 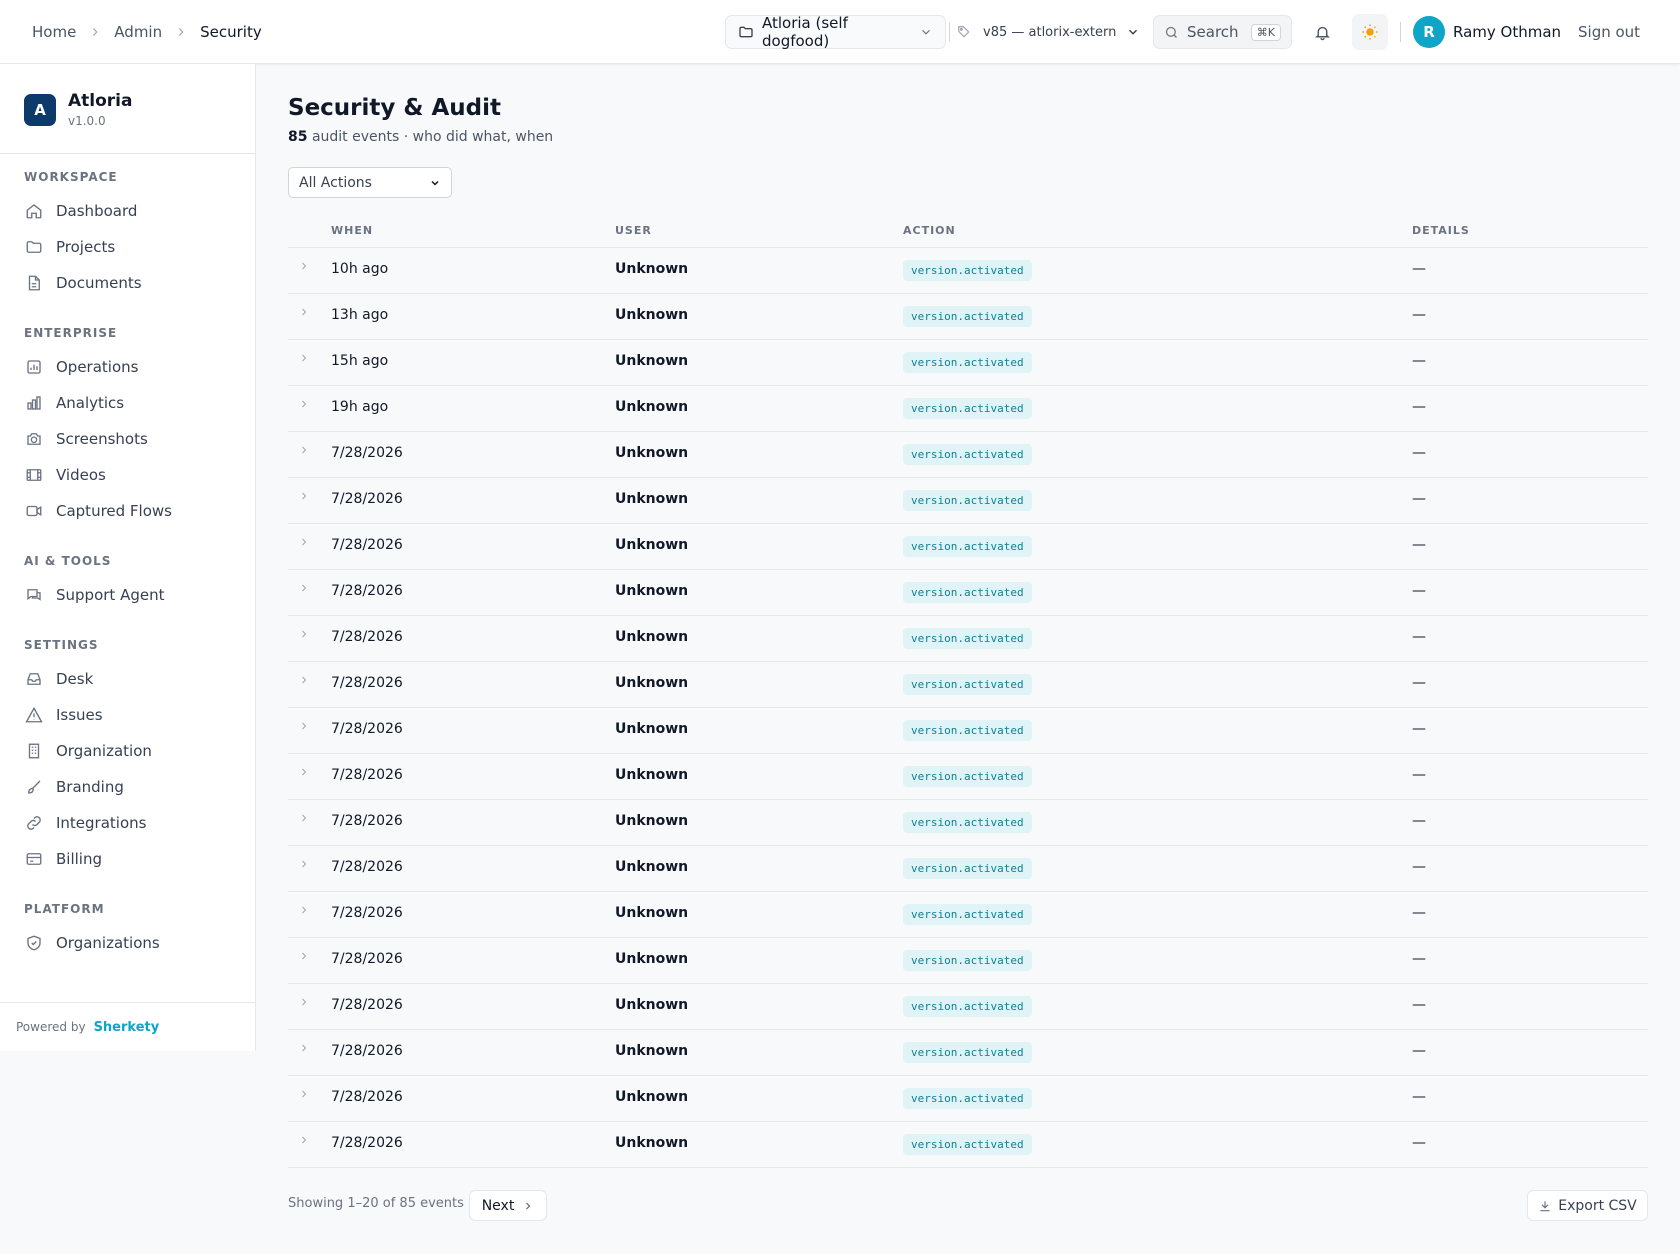 What do you see at coordinates (360, 361) in the screenshot?
I see `cell-when: 15h ago` at bounding box center [360, 361].